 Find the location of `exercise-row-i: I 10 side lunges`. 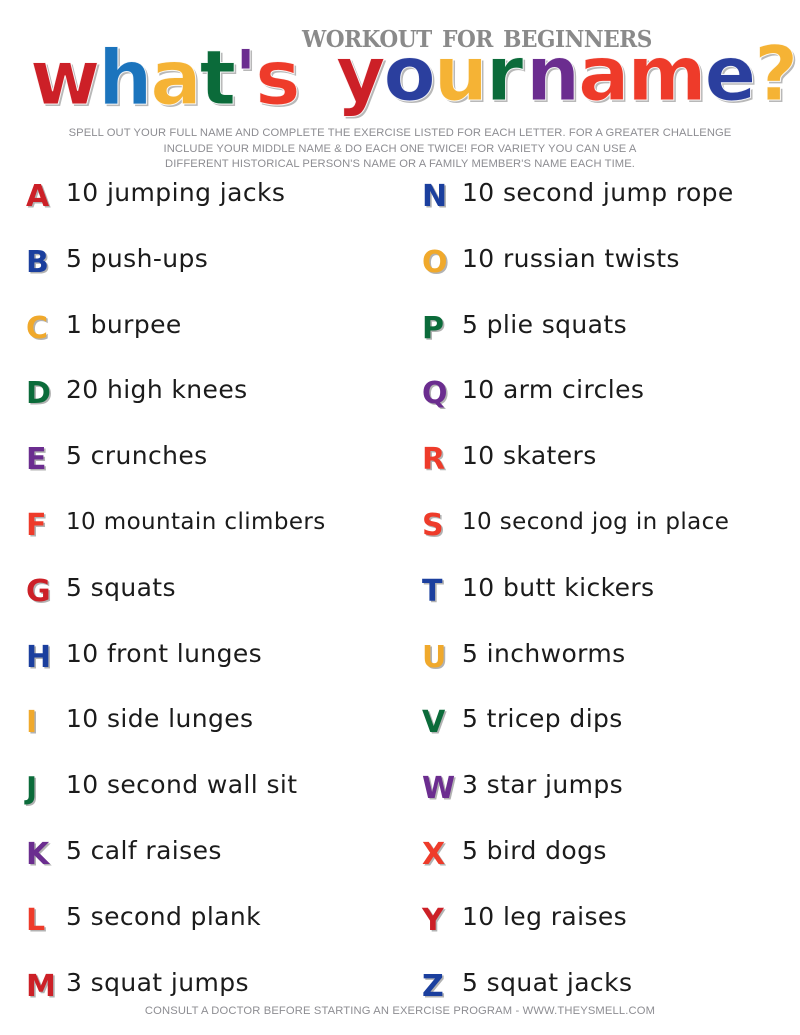

exercise-row-i: I 10 side lunges is located at coordinates (215, 735).